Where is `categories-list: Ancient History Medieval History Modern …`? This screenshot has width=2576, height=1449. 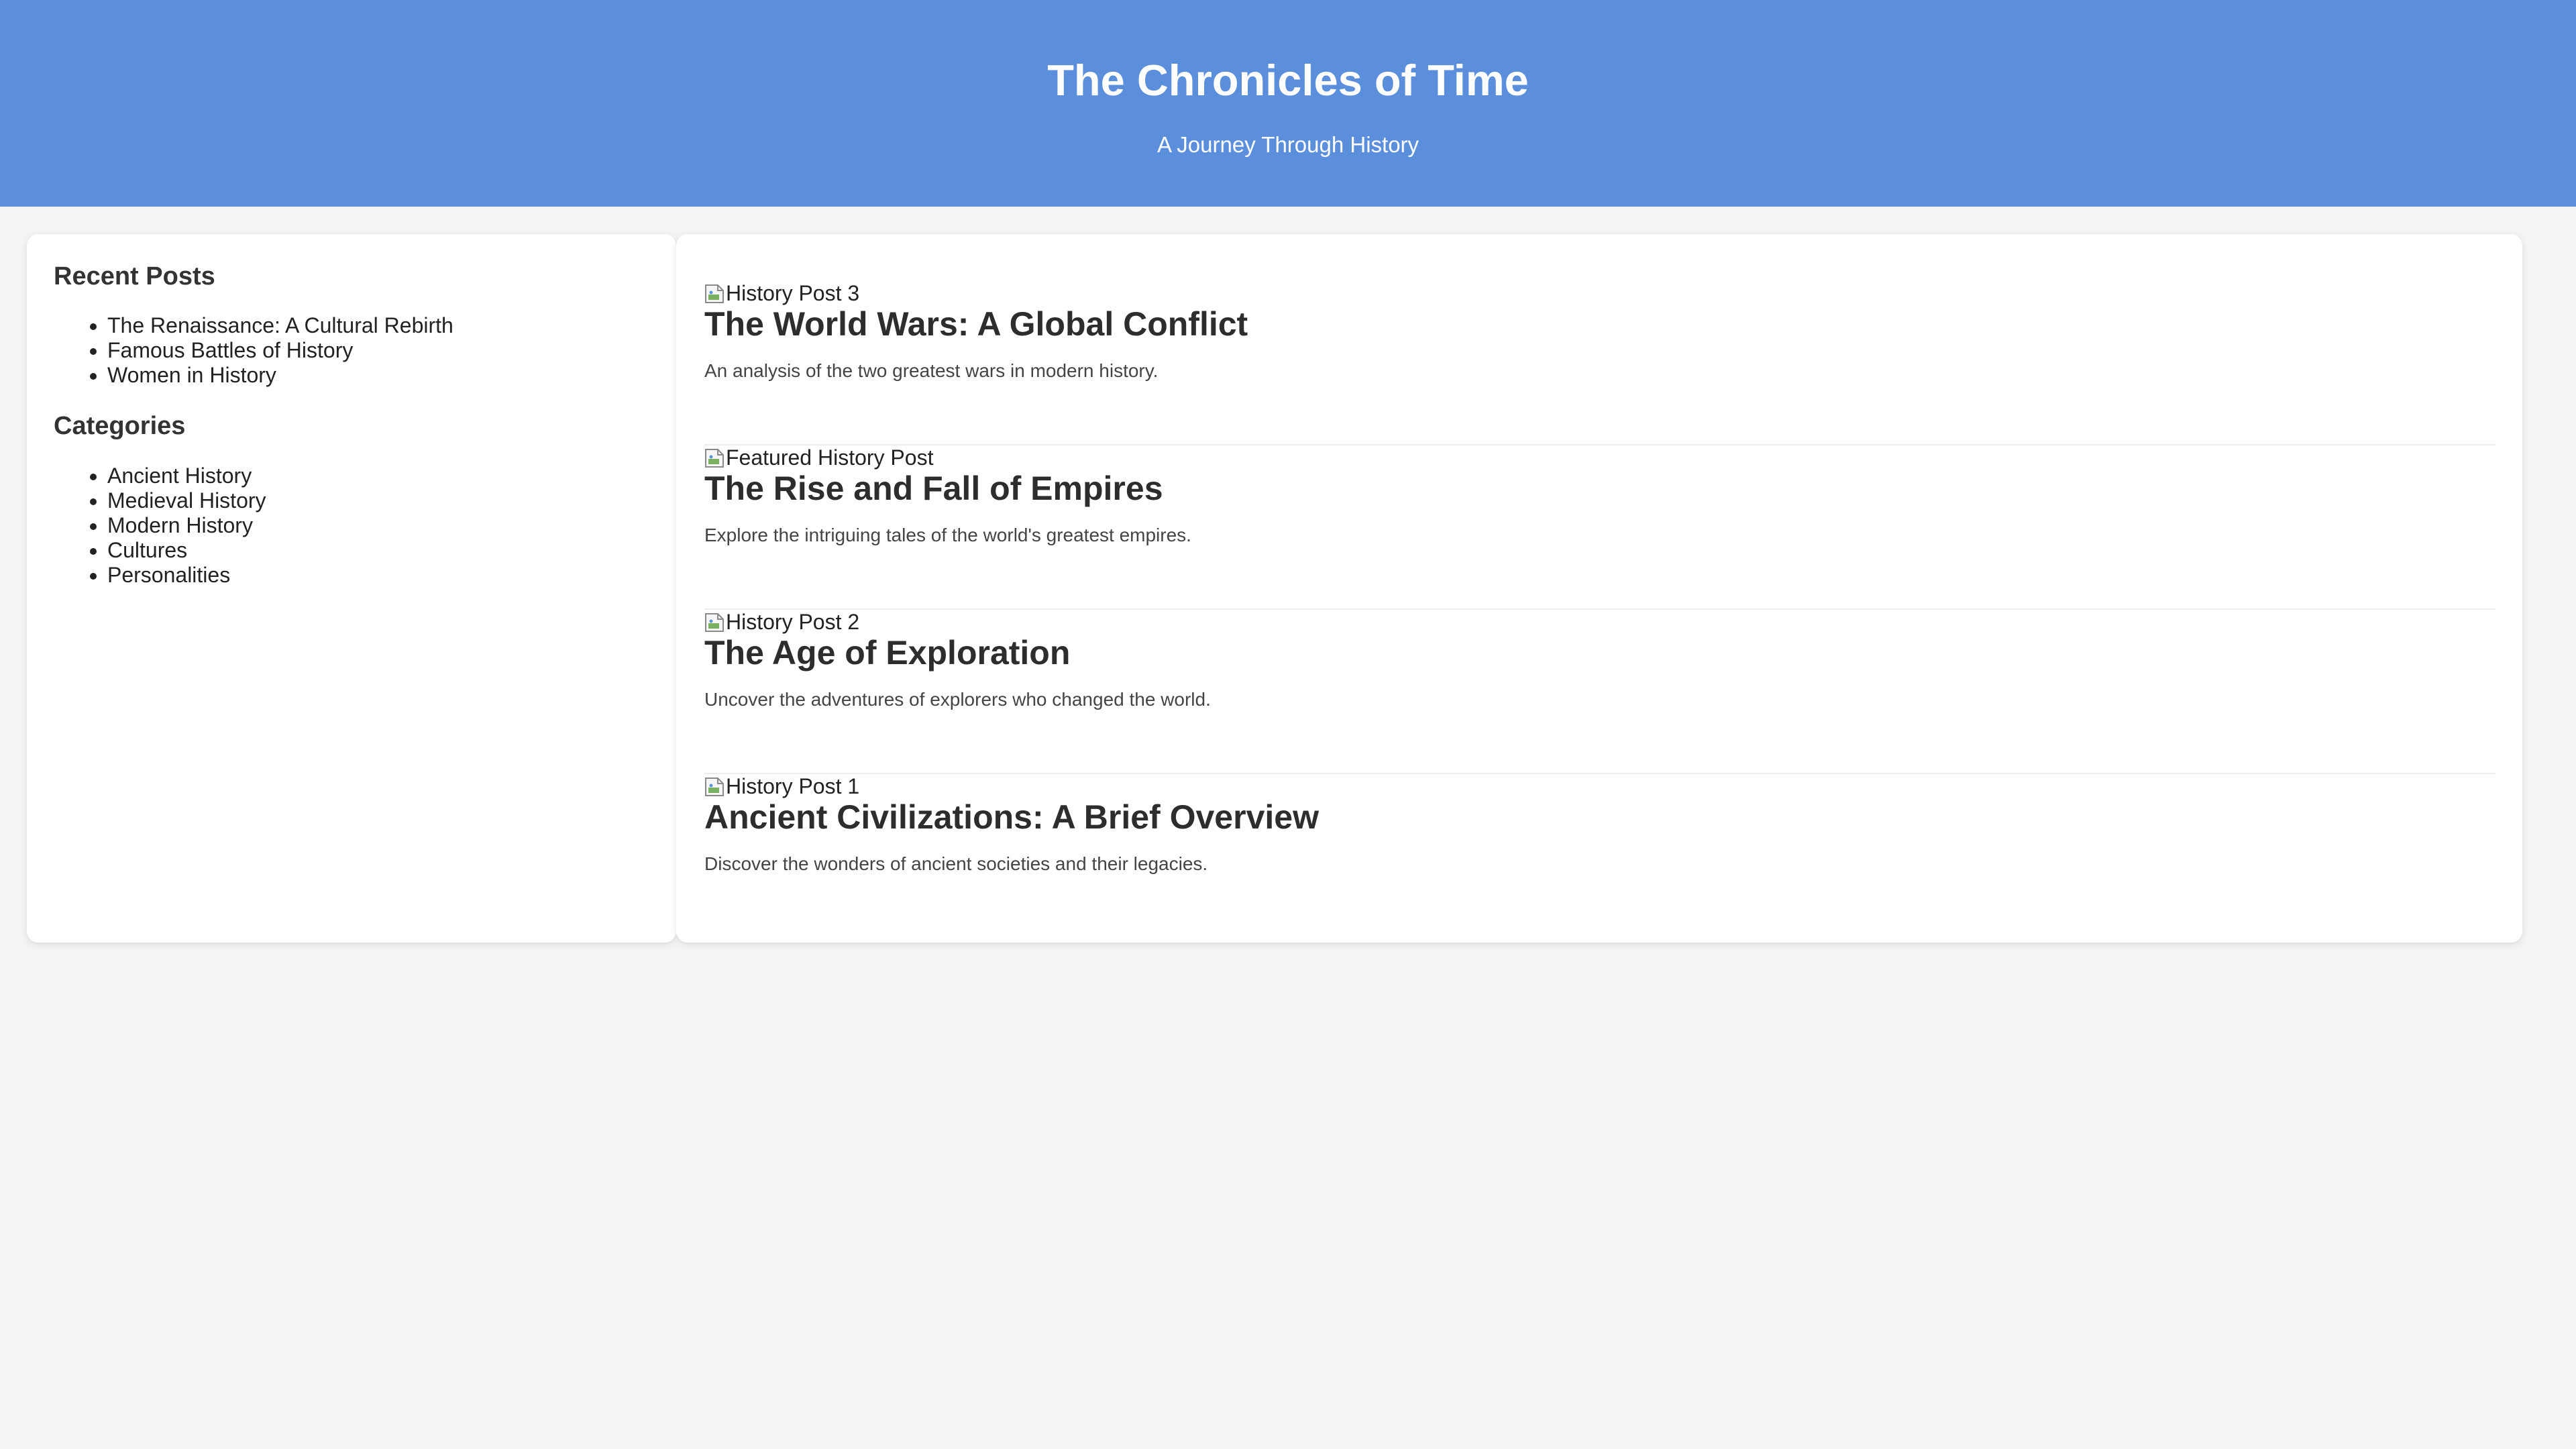
categories-list: Ancient History Medieval History Modern … is located at coordinates (160, 526).